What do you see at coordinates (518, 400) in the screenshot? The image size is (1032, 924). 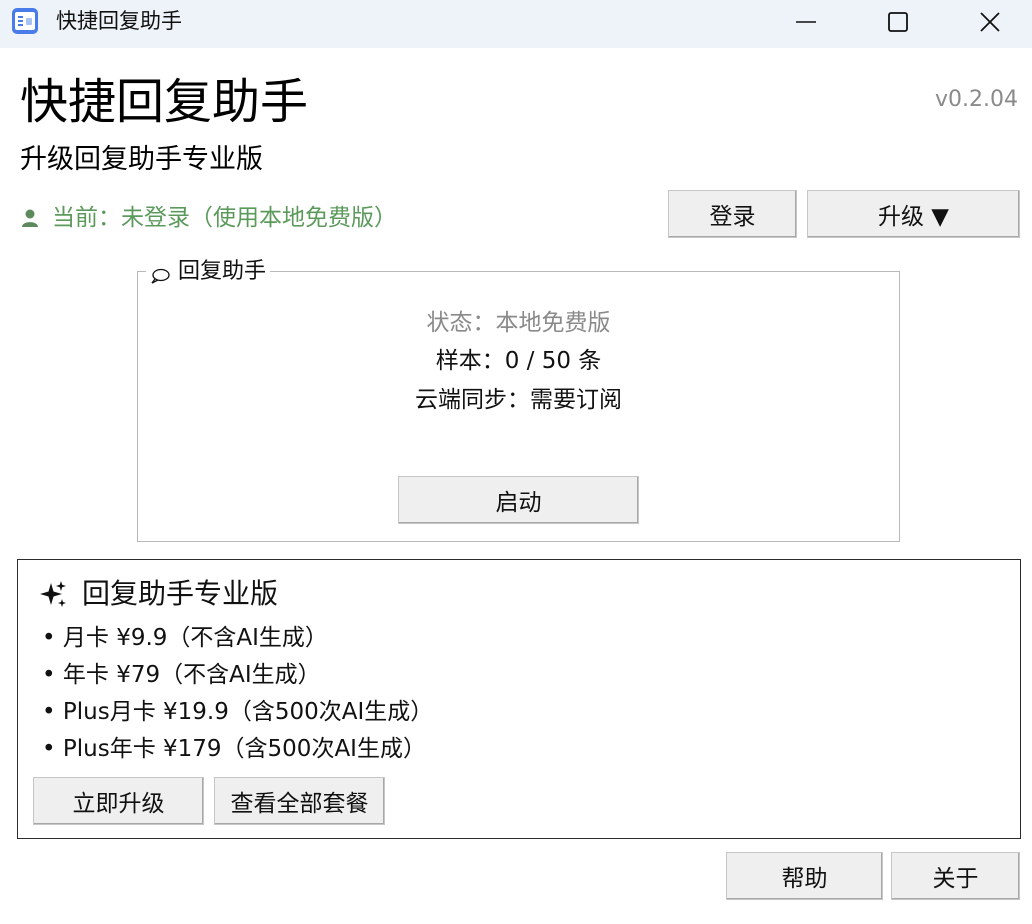 I see `cloud-sync-status: 云端同步：需要订阅` at bounding box center [518, 400].